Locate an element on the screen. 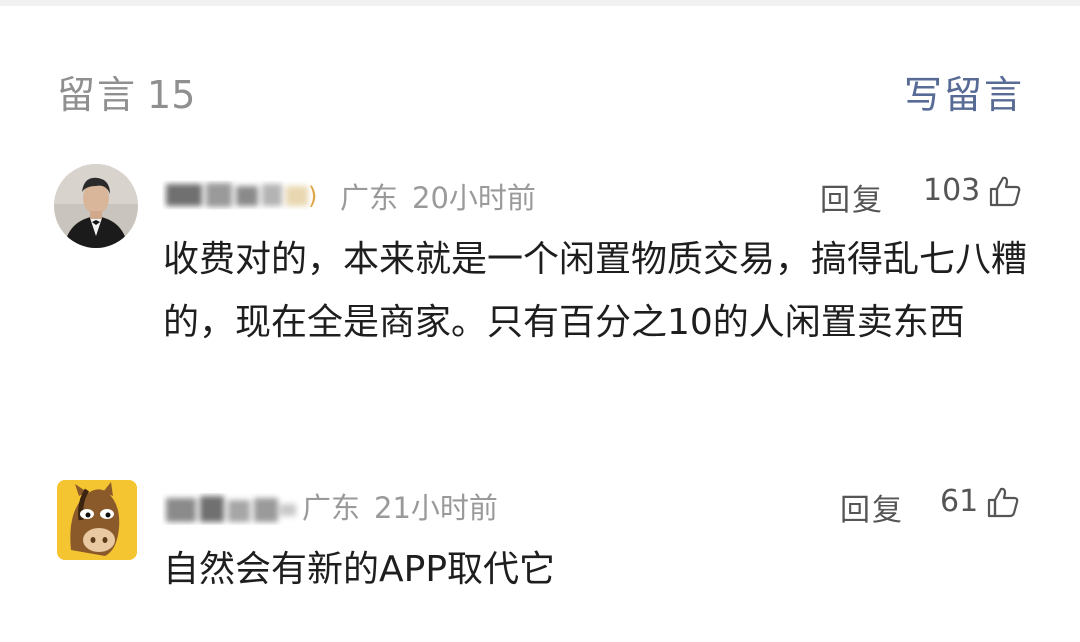  comment-meta: 广东 21小时前 is located at coordinates (400, 506).